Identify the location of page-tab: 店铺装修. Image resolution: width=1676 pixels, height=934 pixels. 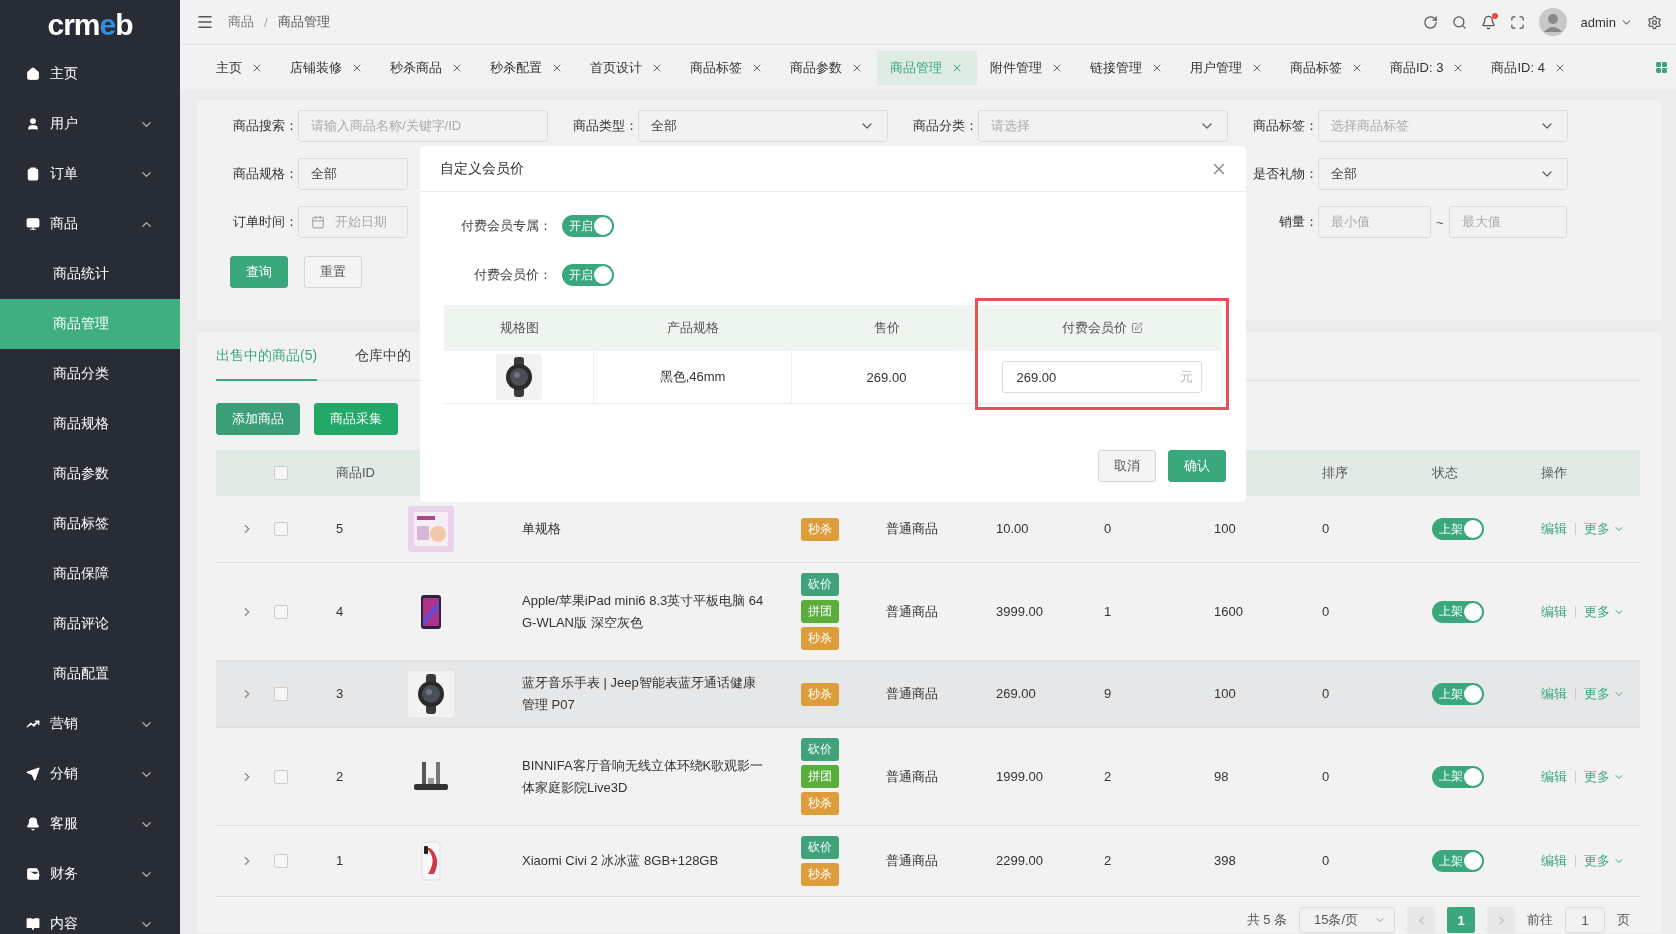
(327, 67).